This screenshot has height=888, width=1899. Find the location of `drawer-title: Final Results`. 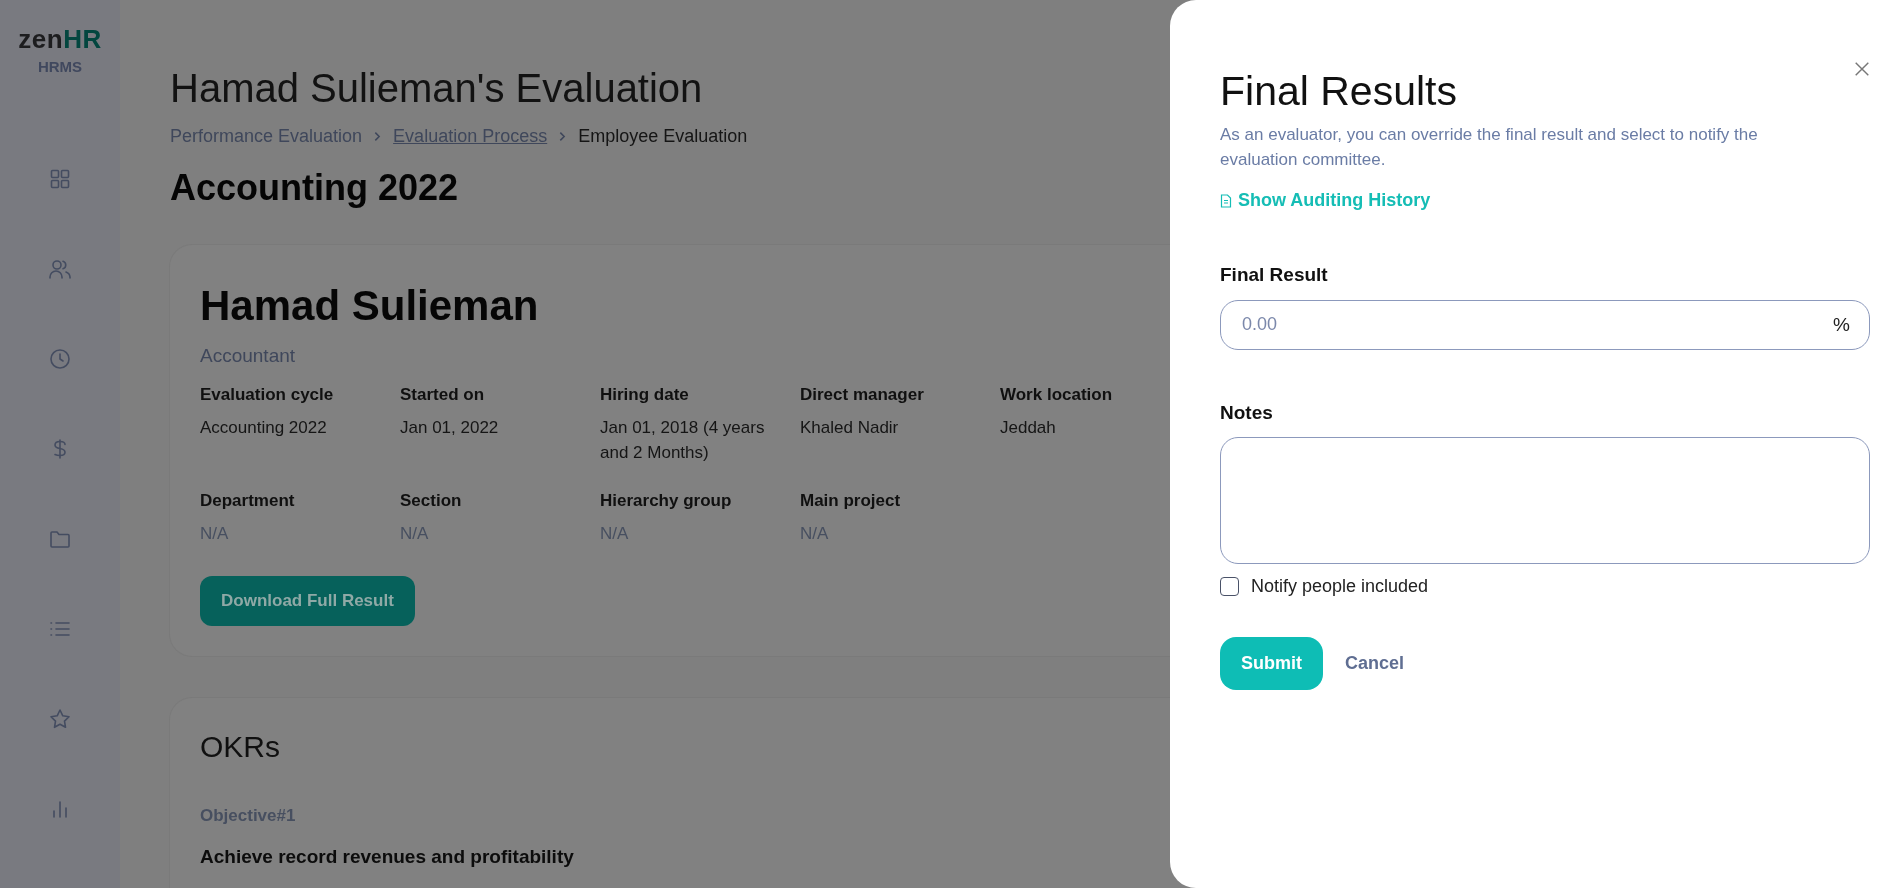

drawer-title: Final Results is located at coordinates (1338, 91).